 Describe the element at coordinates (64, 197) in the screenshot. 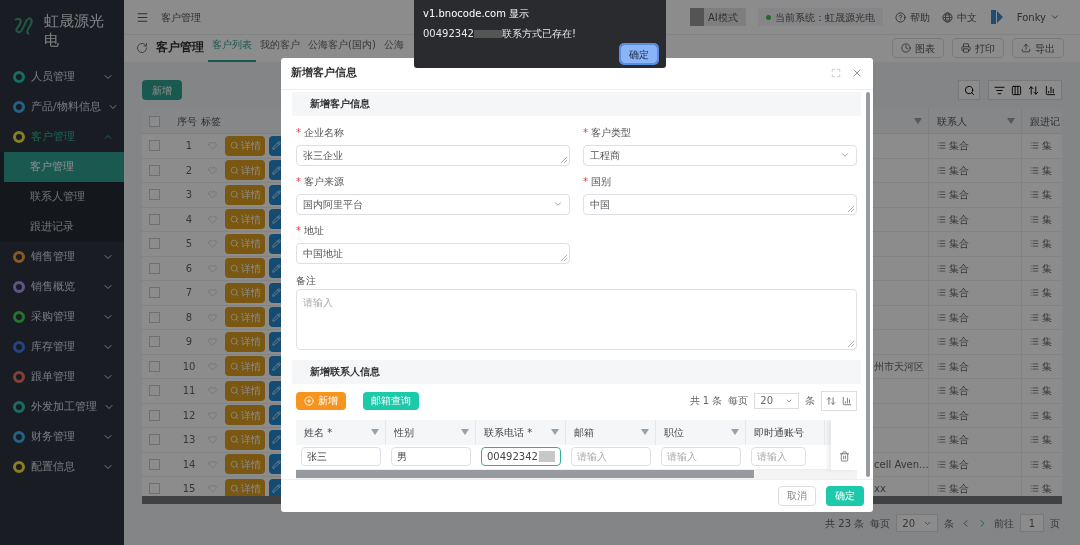

I see `submenu-item: 联系人管理` at that location.